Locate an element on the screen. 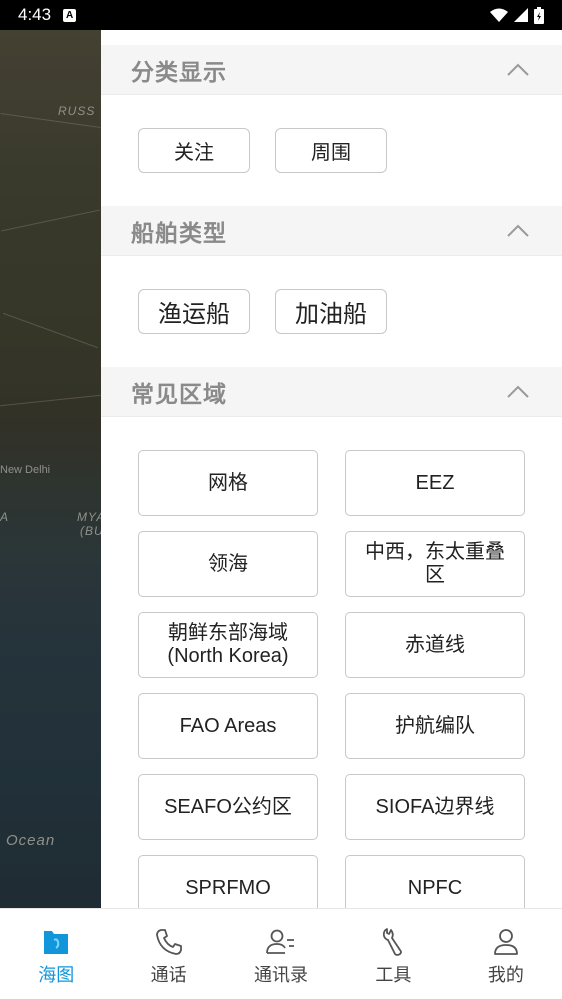  phone-icon is located at coordinates (168, 942).